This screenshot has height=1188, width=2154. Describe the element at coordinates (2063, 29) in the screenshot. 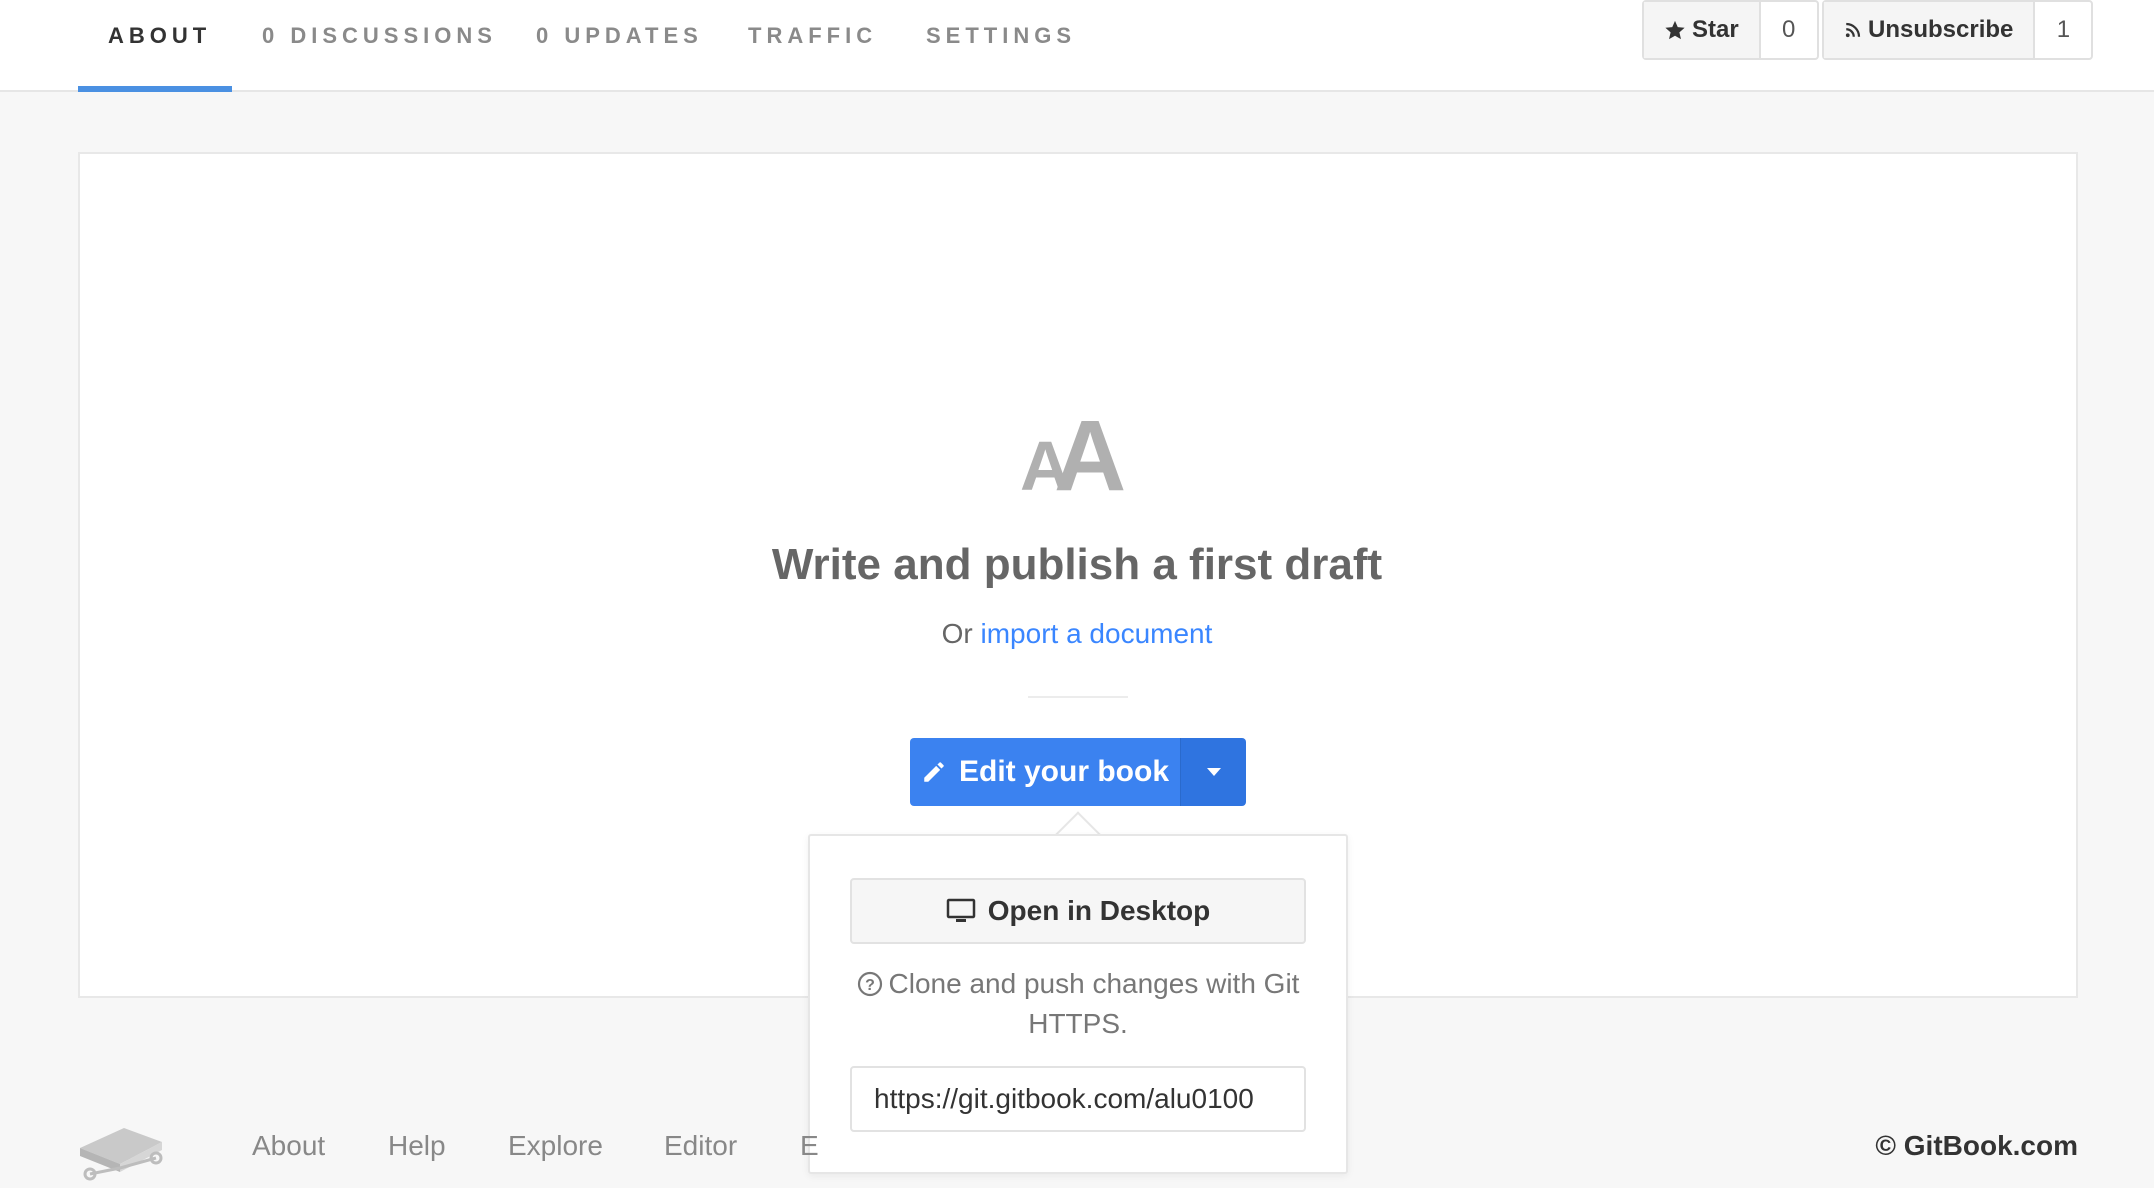

I see `subscriber-count: 1` at that location.